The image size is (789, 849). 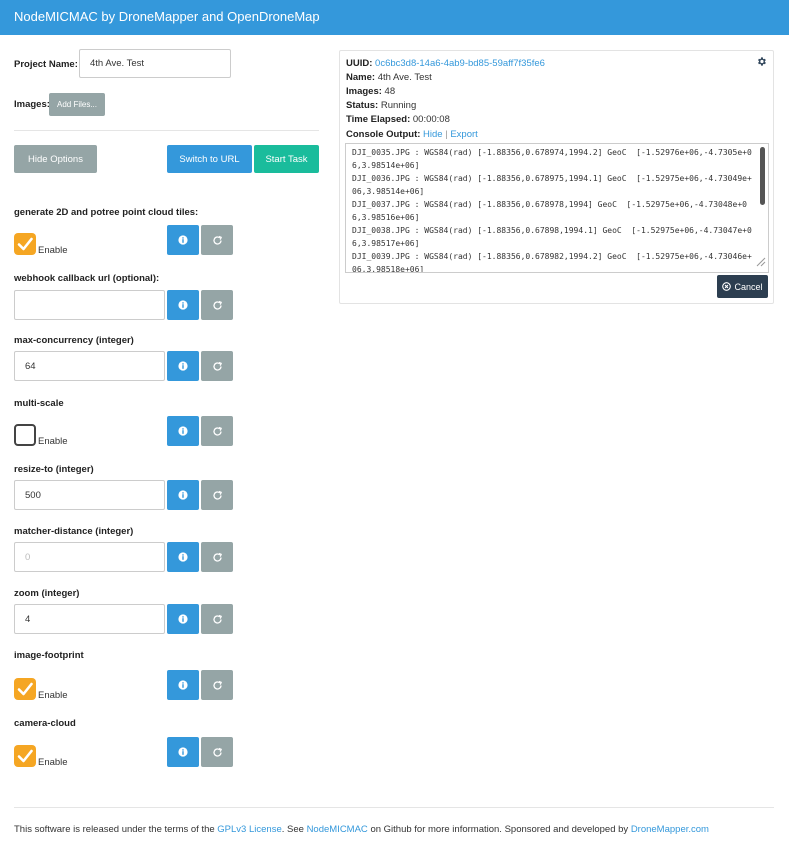 What do you see at coordinates (286, 159) in the screenshot?
I see `start-task-button: Start Task` at bounding box center [286, 159].